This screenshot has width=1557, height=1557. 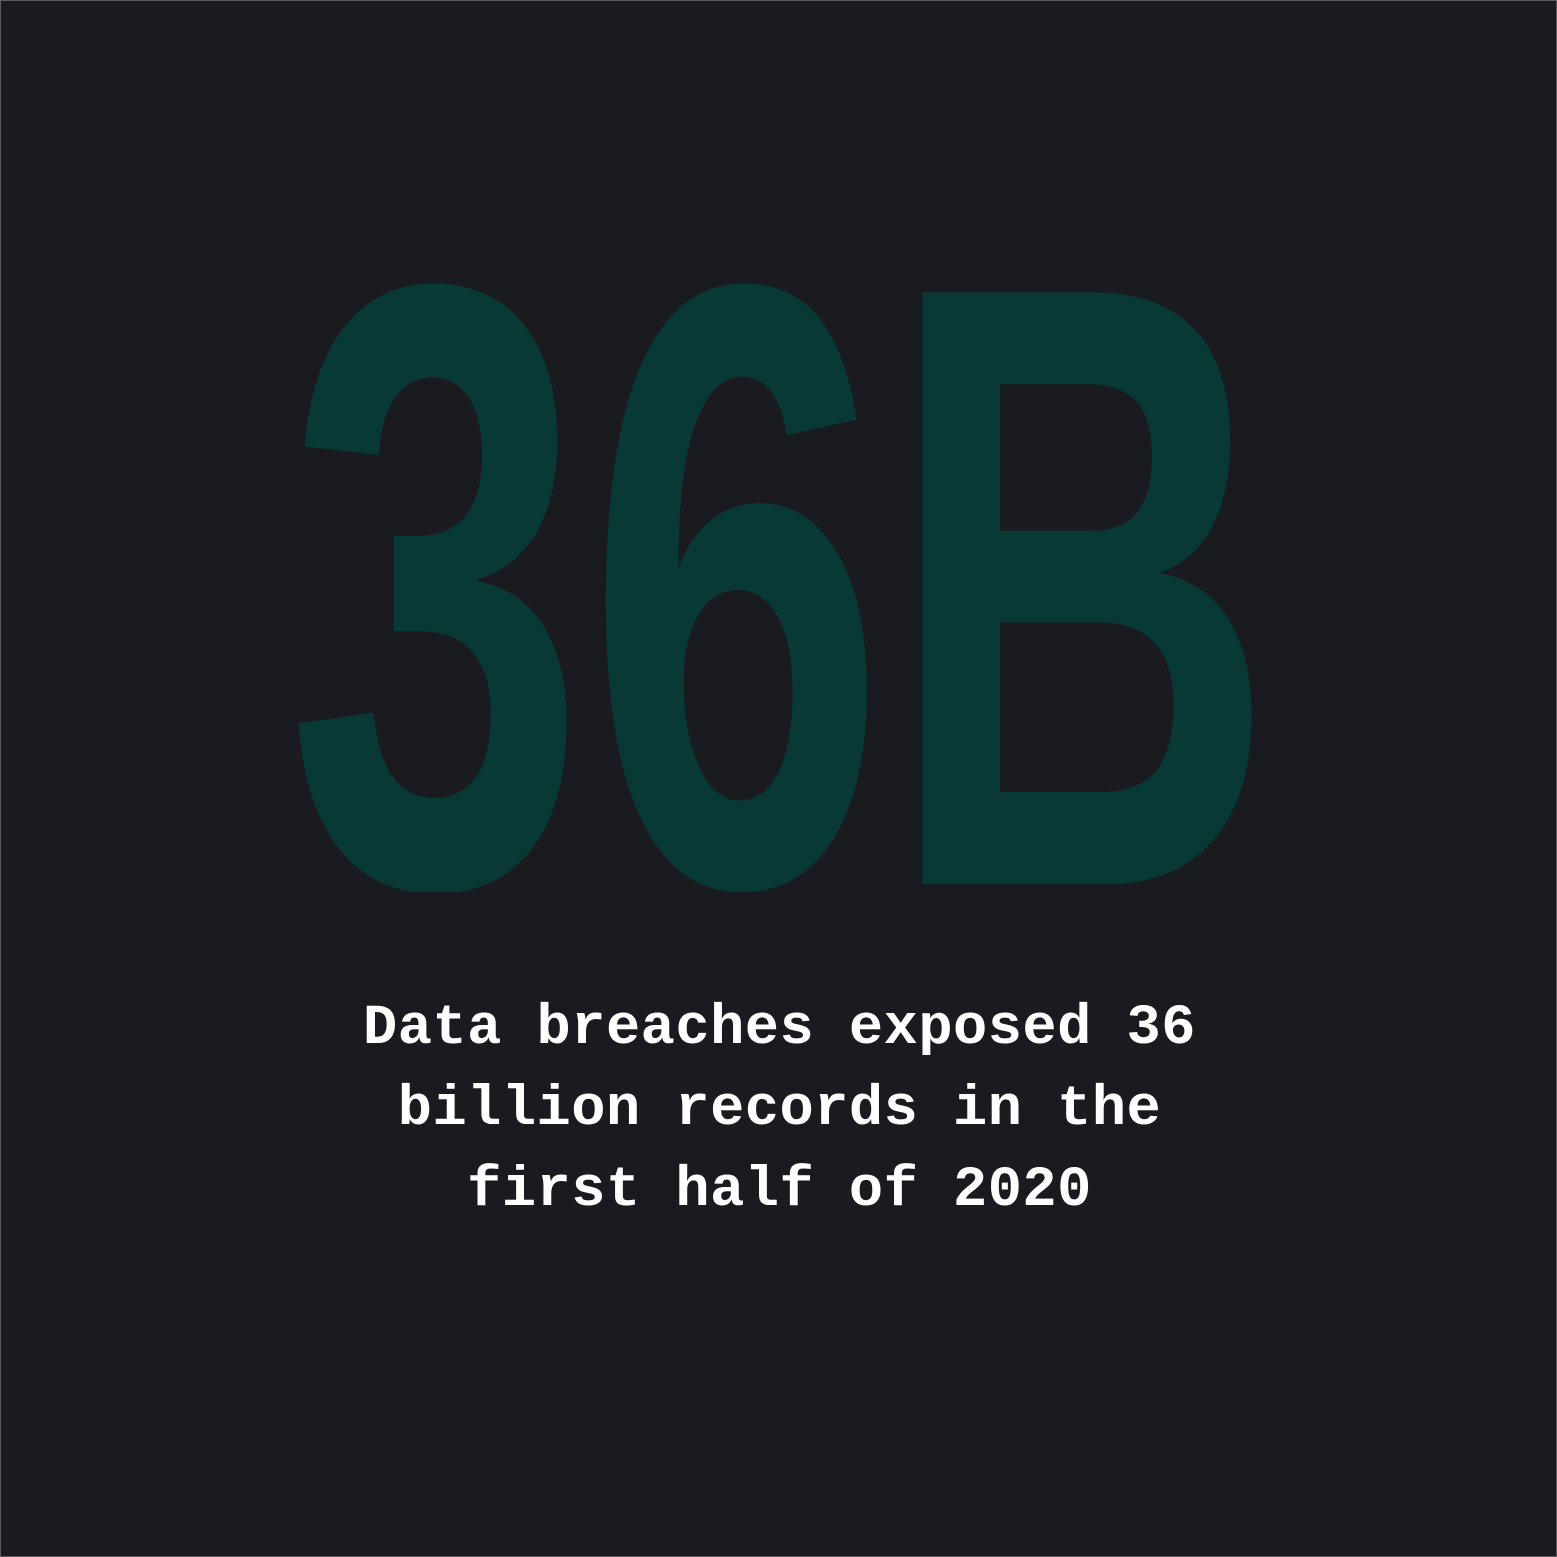 I want to click on caption-line-2: billion records in the, so click(x=779, y=1110).